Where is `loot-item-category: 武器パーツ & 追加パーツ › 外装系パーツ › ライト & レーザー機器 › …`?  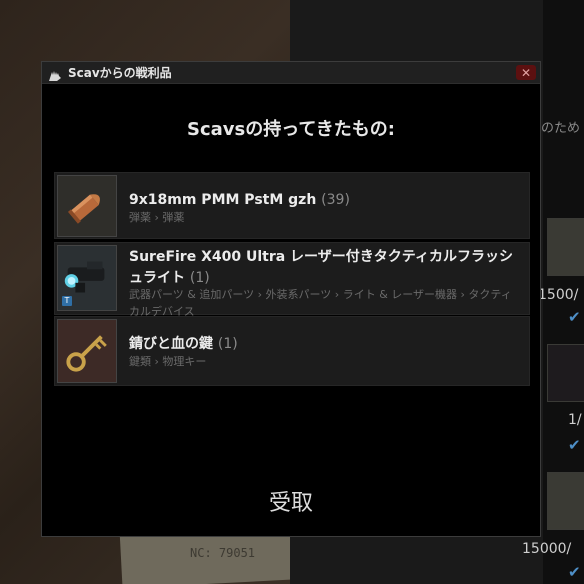 loot-item-category: 武器パーツ & 追加パーツ › 外装系パーツ › ライト & レーザー機器 › … is located at coordinates (320, 303).